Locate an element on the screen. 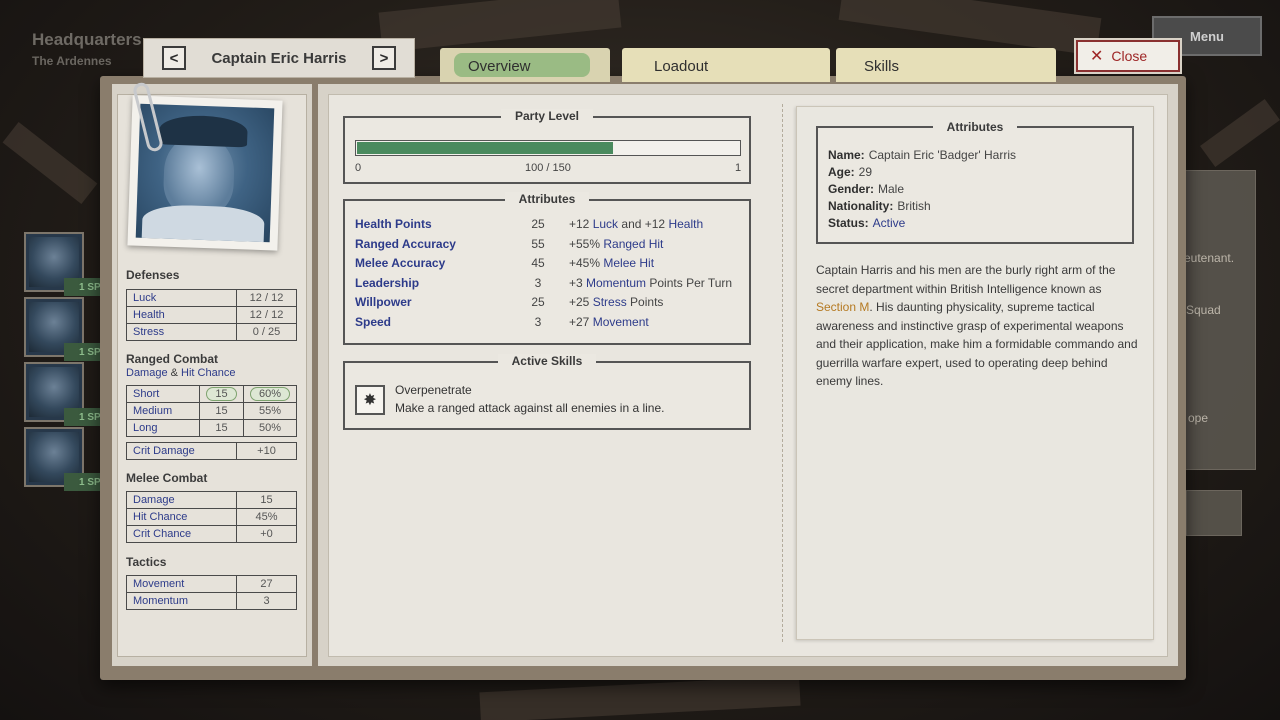 This screenshot has width=1280, height=720. next-character-button: > is located at coordinates (384, 58).